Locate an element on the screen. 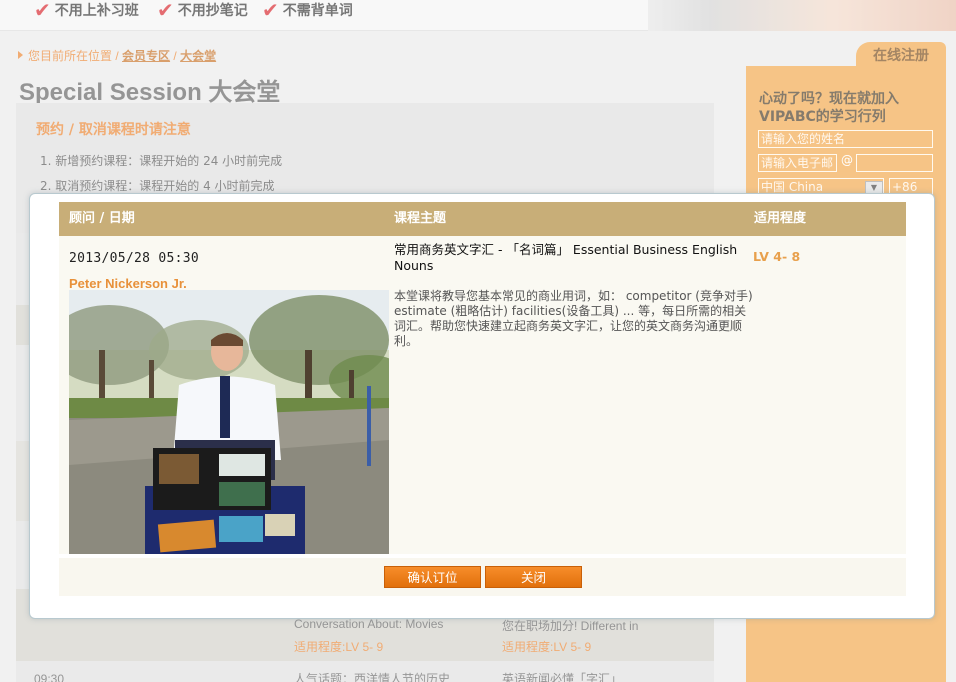 This screenshot has height=682, width=956. modal-table-header: 顾问 / 日期 课程主题 适用程度 is located at coordinates (482, 219).